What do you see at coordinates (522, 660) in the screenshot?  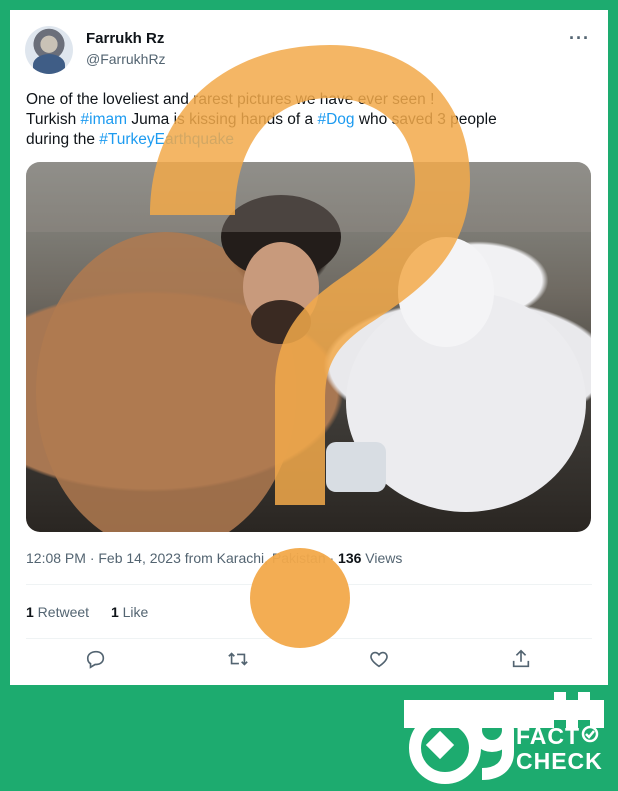 I see `share-icon` at bounding box center [522, 660].